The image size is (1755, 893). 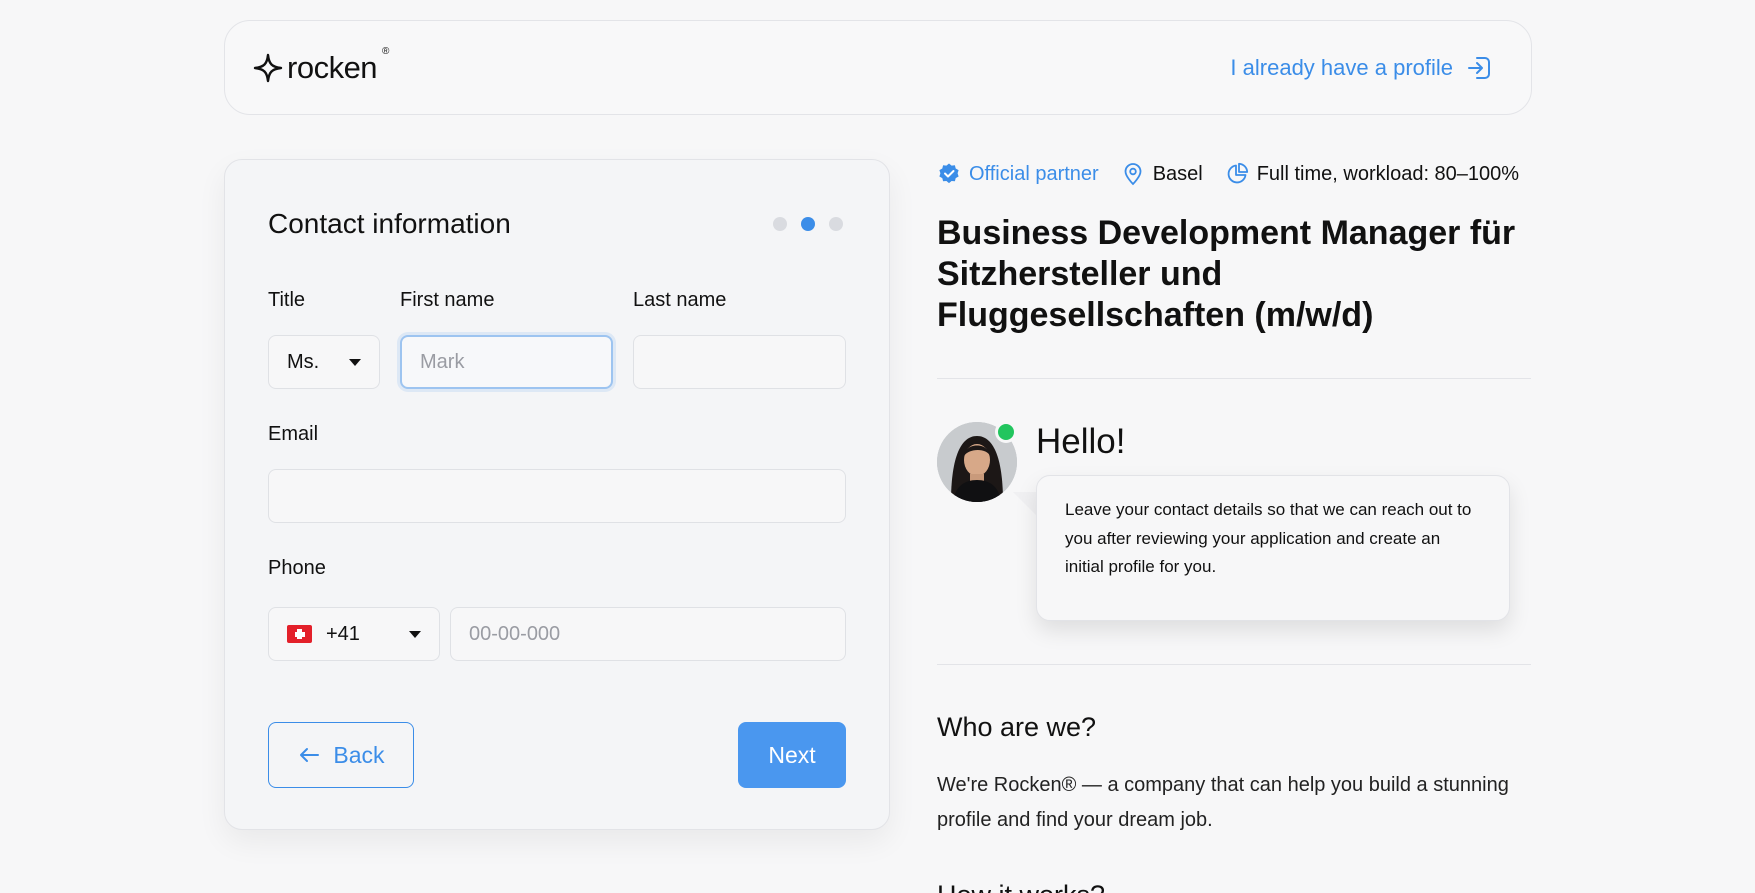 What do you see at coordinates (1388, 173) in the screenshot?
I see `job-workload-label: Full time, workload: 80–100%` at bounding box center [1388, 173].